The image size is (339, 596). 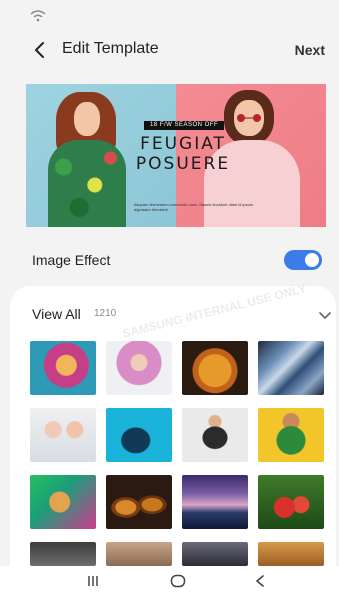 What do you see at coordinates (303, 260) in the screenshot?
I see `image-effect-toggle` at bounding box center [303, 260].